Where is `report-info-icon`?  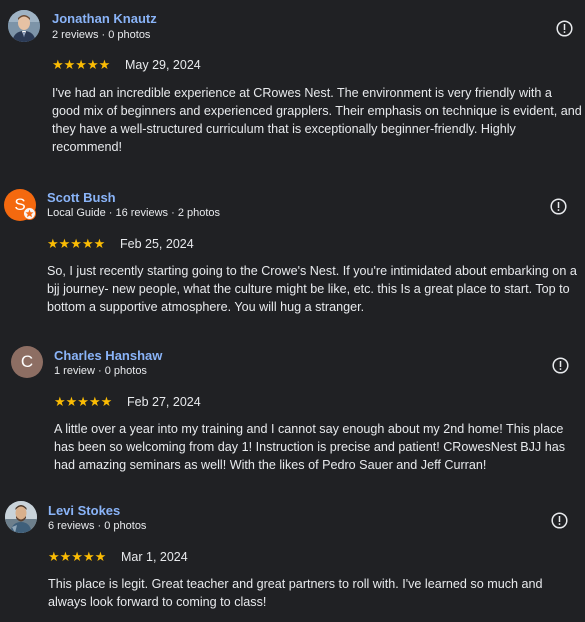
report-info-icon is located at coordinates (559, 520).